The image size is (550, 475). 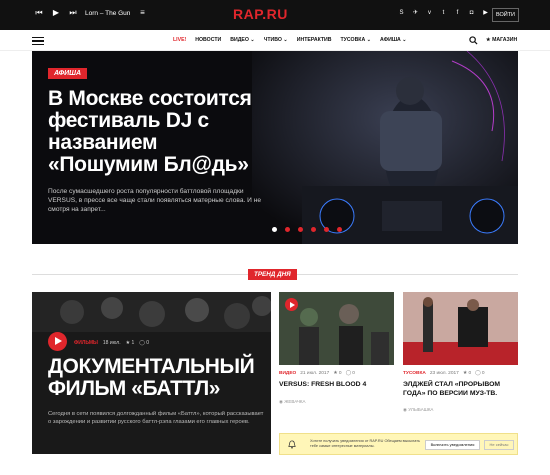 I want to click on skype-icon: S, so click(x=401, y=13).